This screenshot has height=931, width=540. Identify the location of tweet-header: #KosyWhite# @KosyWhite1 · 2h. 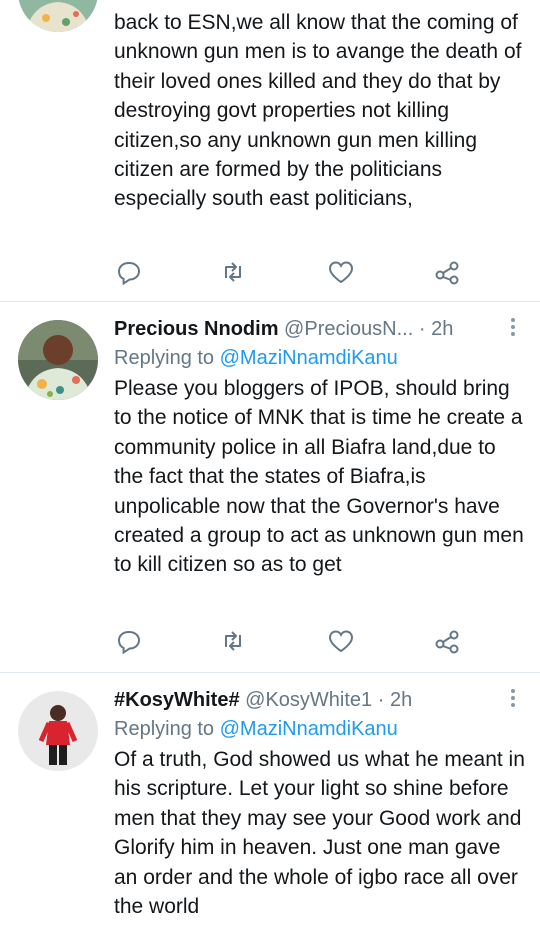
(320, 700).